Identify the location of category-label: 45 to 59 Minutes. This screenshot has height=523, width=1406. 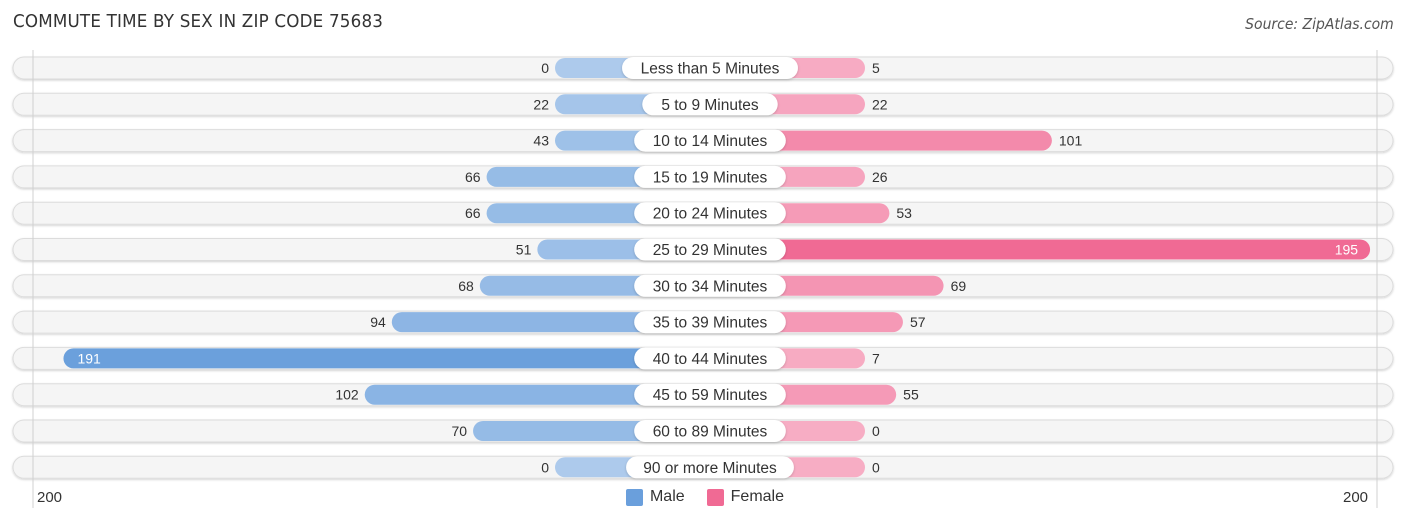
(710, 395).